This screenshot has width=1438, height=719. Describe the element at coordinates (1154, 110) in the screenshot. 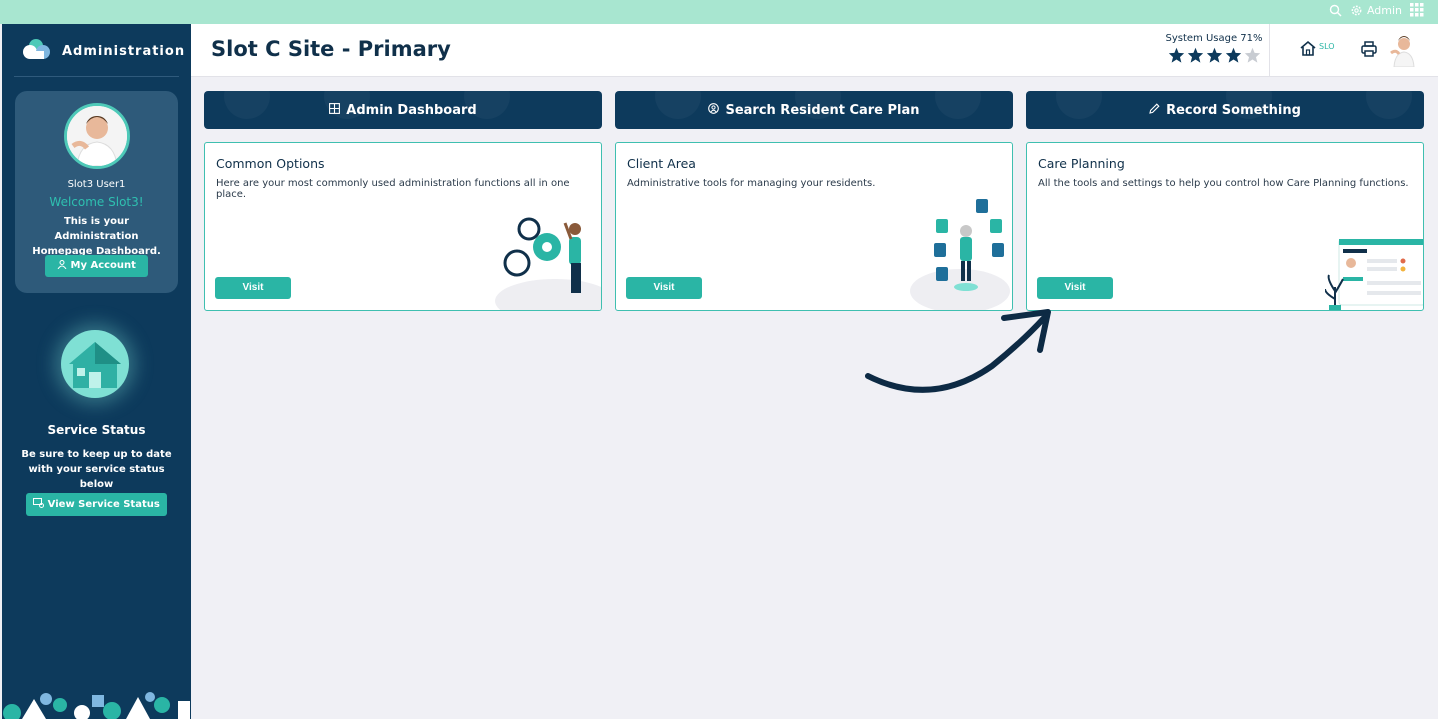

I see `pencil-icon` at that location.